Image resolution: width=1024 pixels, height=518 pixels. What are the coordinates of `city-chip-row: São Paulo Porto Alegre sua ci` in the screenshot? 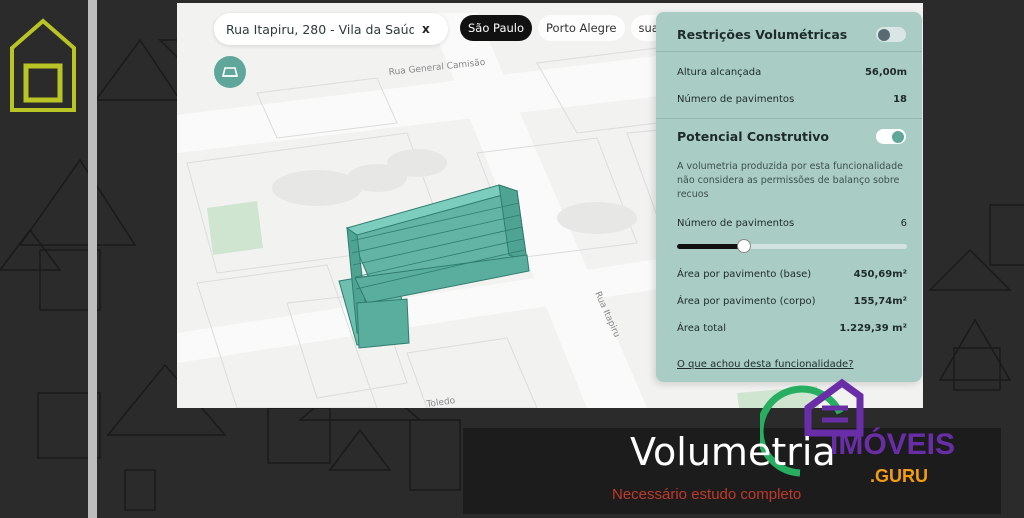 It's located at (570, 28).